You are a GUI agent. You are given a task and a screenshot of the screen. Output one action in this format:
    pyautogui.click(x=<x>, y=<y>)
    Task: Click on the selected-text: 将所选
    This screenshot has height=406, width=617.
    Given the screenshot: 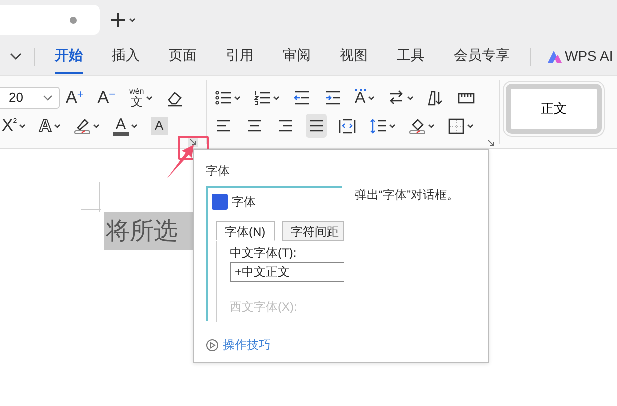 What is the action you would take?
    pyautogui.click(x=150, y=231)
    